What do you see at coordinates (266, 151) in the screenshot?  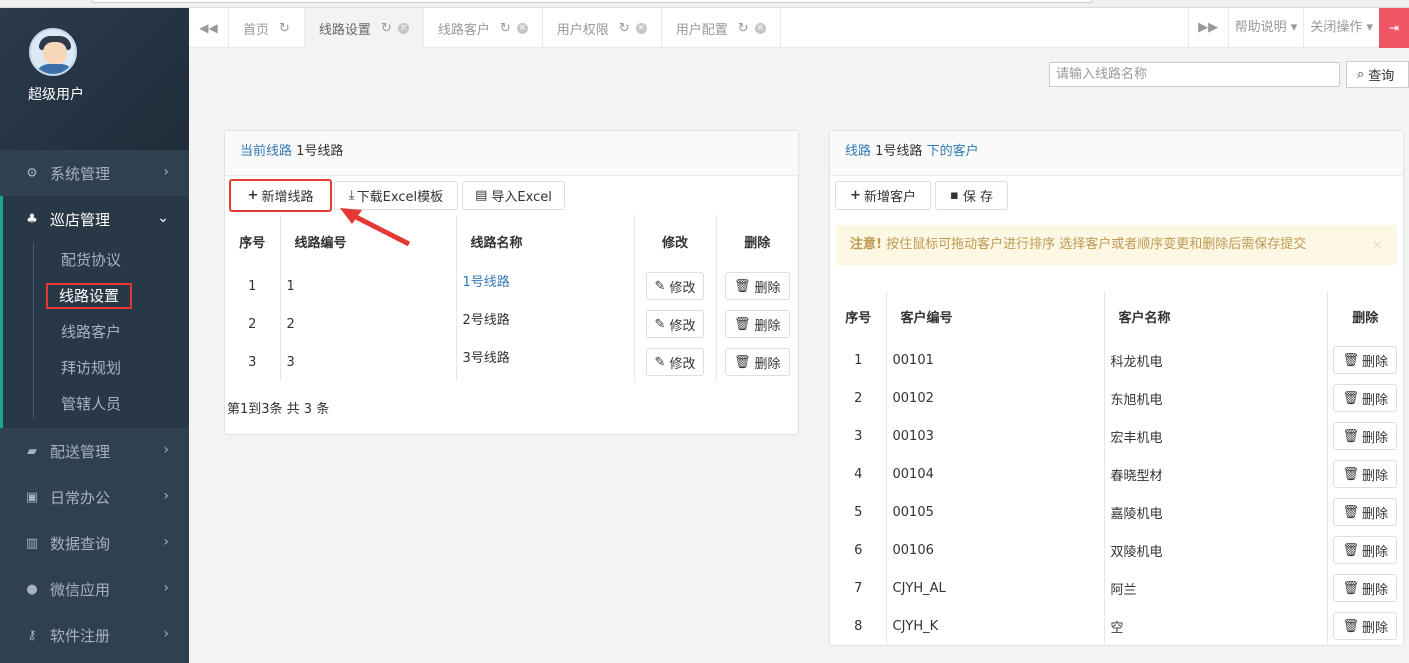 I see `current-route-link: 当前线路` at bounding box center [266, 151].